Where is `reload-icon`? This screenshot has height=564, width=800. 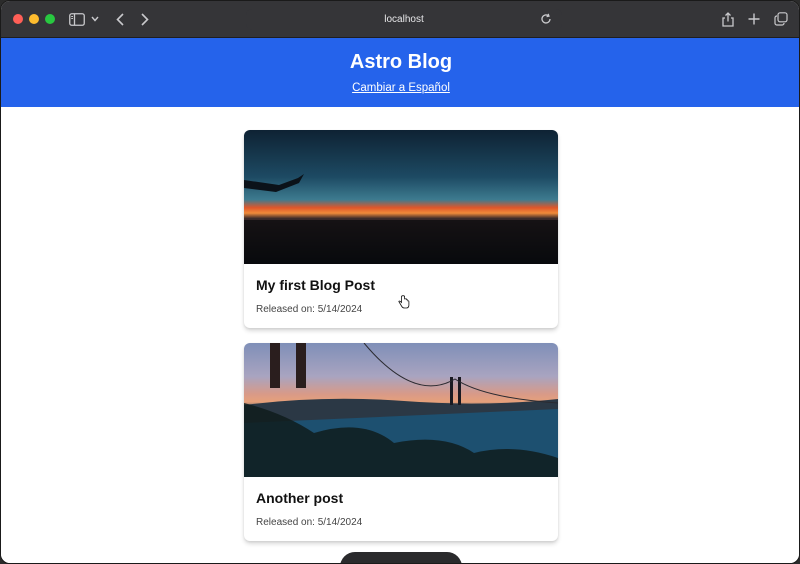
reload-icon is located at coordinates (547, 19).